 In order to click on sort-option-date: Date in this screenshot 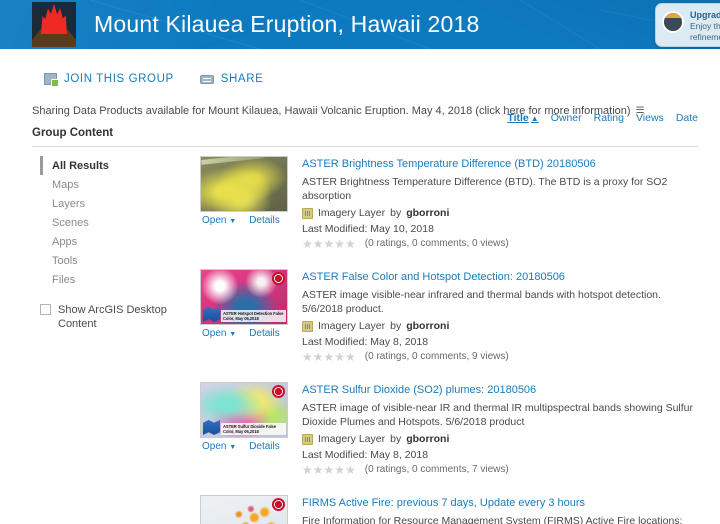, I will do `click(687, 118)`.